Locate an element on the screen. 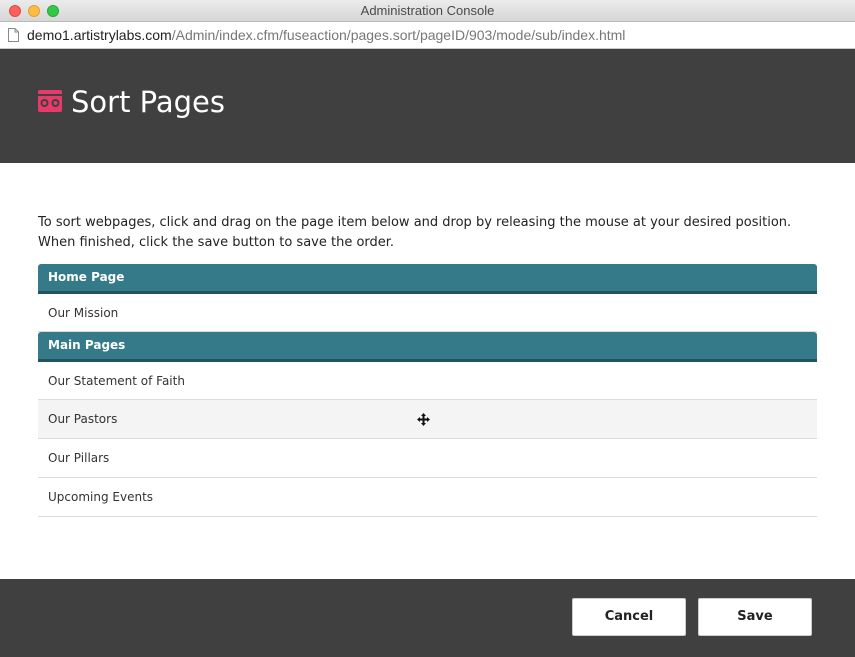 The height and width of the screenshot is (657, 855). save-button: Save is located at coordinates (755, 617).